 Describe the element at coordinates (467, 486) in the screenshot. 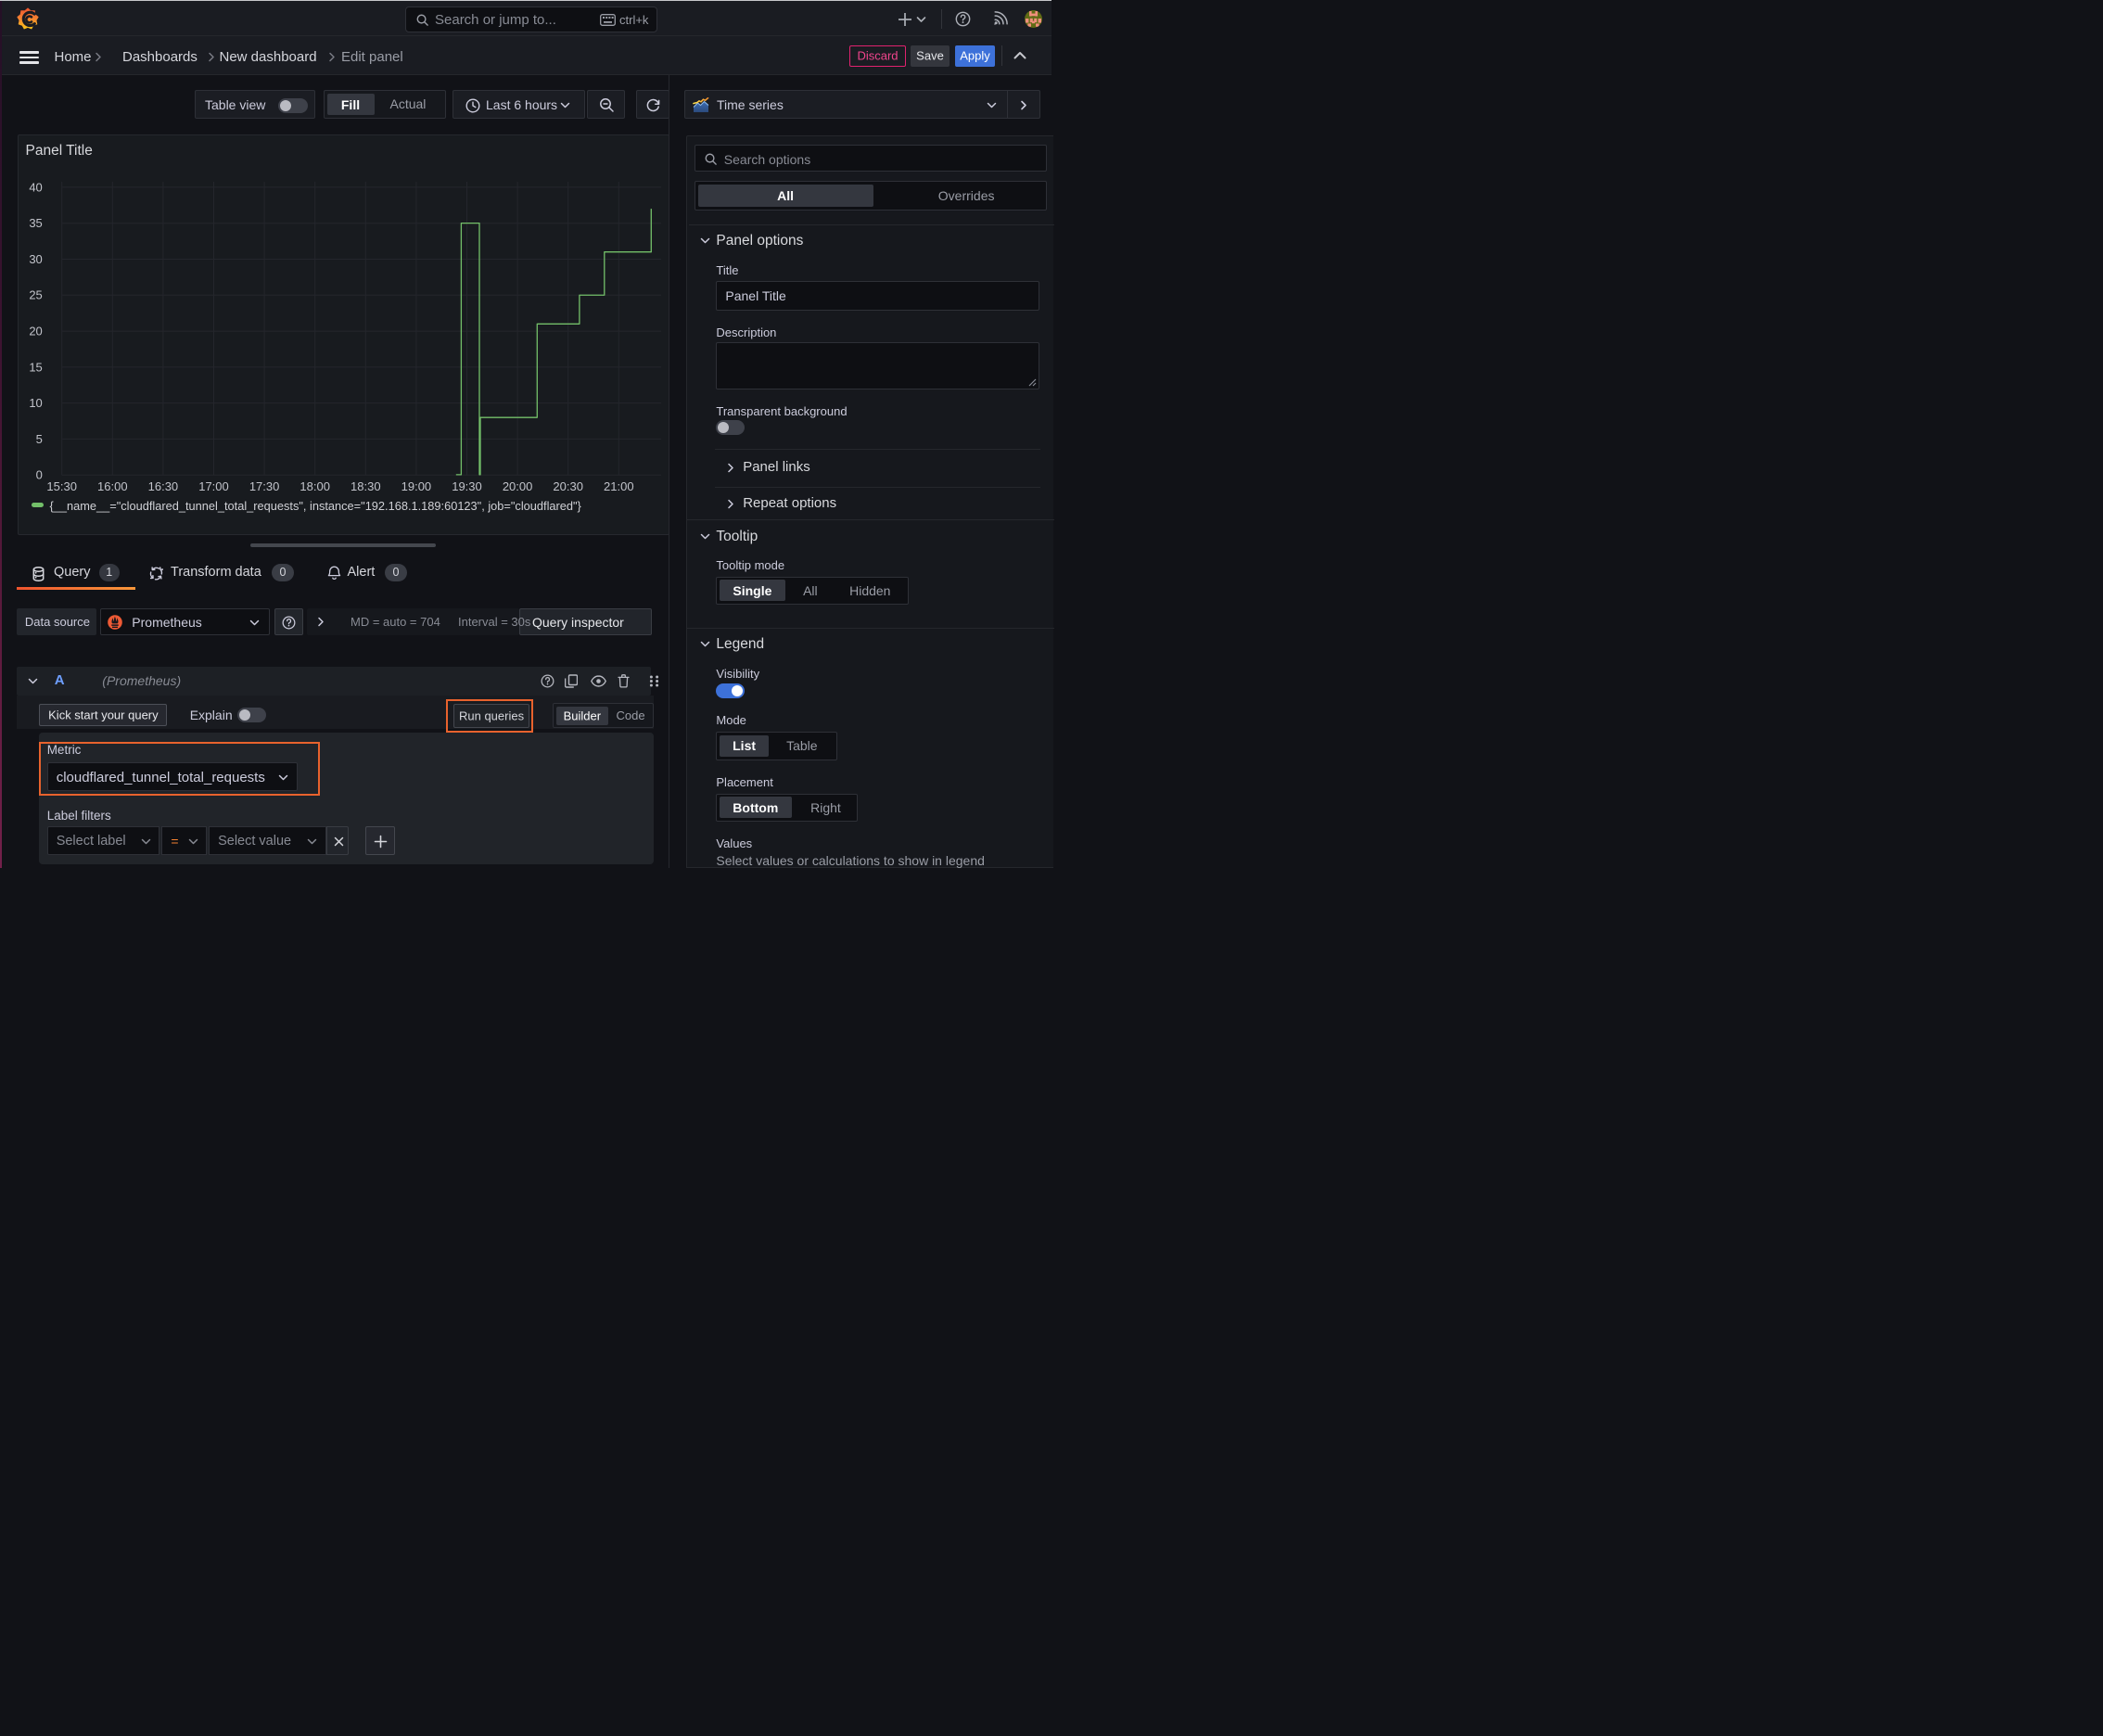

I see `svg-text: 19:30` at that location.